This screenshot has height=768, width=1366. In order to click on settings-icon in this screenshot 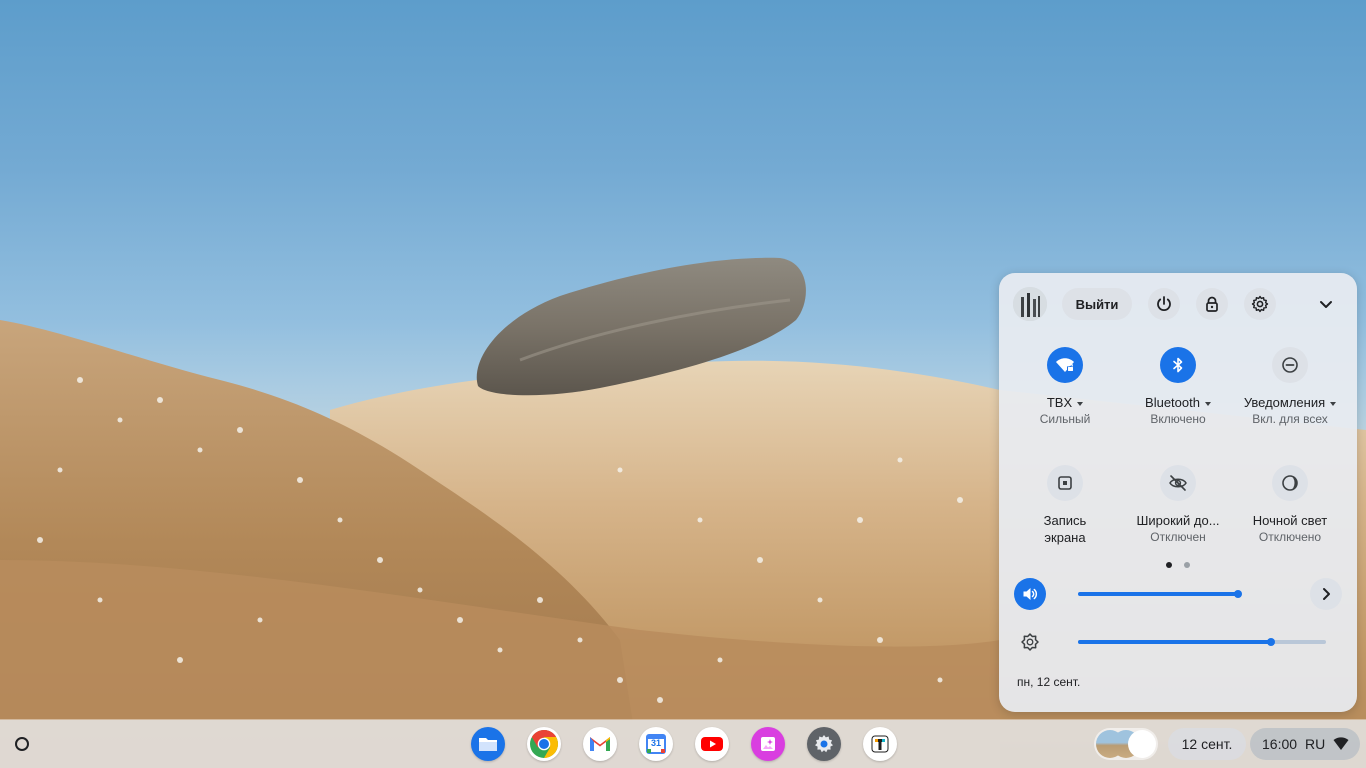, I will do `click(824, 744)`.